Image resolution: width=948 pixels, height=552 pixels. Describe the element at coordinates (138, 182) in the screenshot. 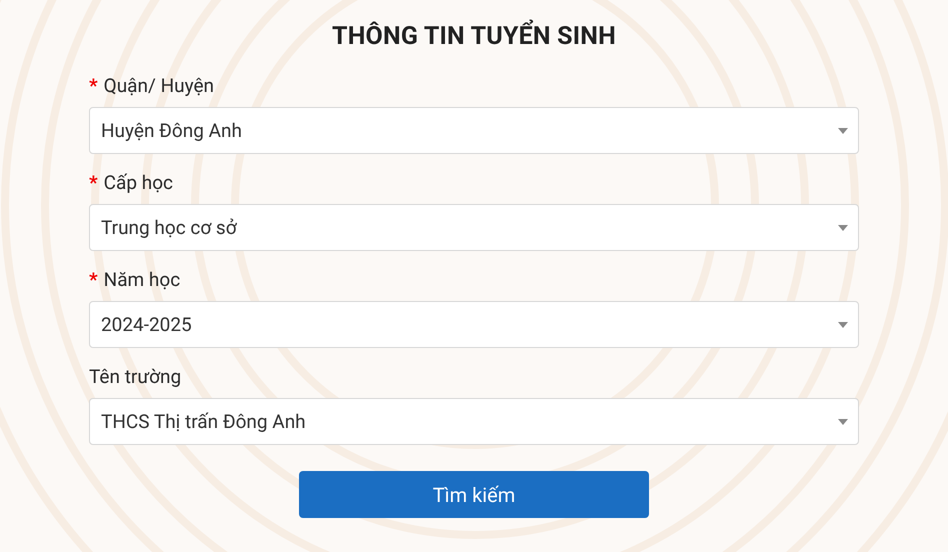

I see `field-label: Cấp học` at that location.